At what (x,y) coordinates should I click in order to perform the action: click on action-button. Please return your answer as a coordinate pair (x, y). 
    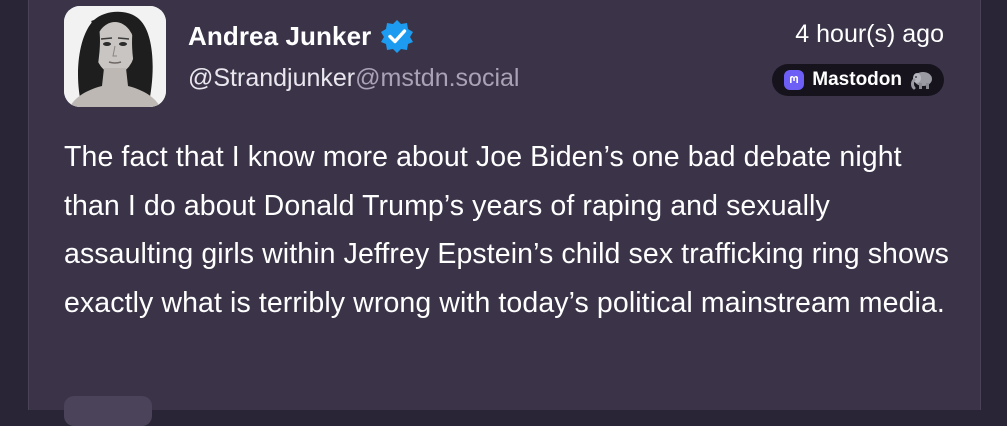
    Looking at the image, I should click on (108, 411).